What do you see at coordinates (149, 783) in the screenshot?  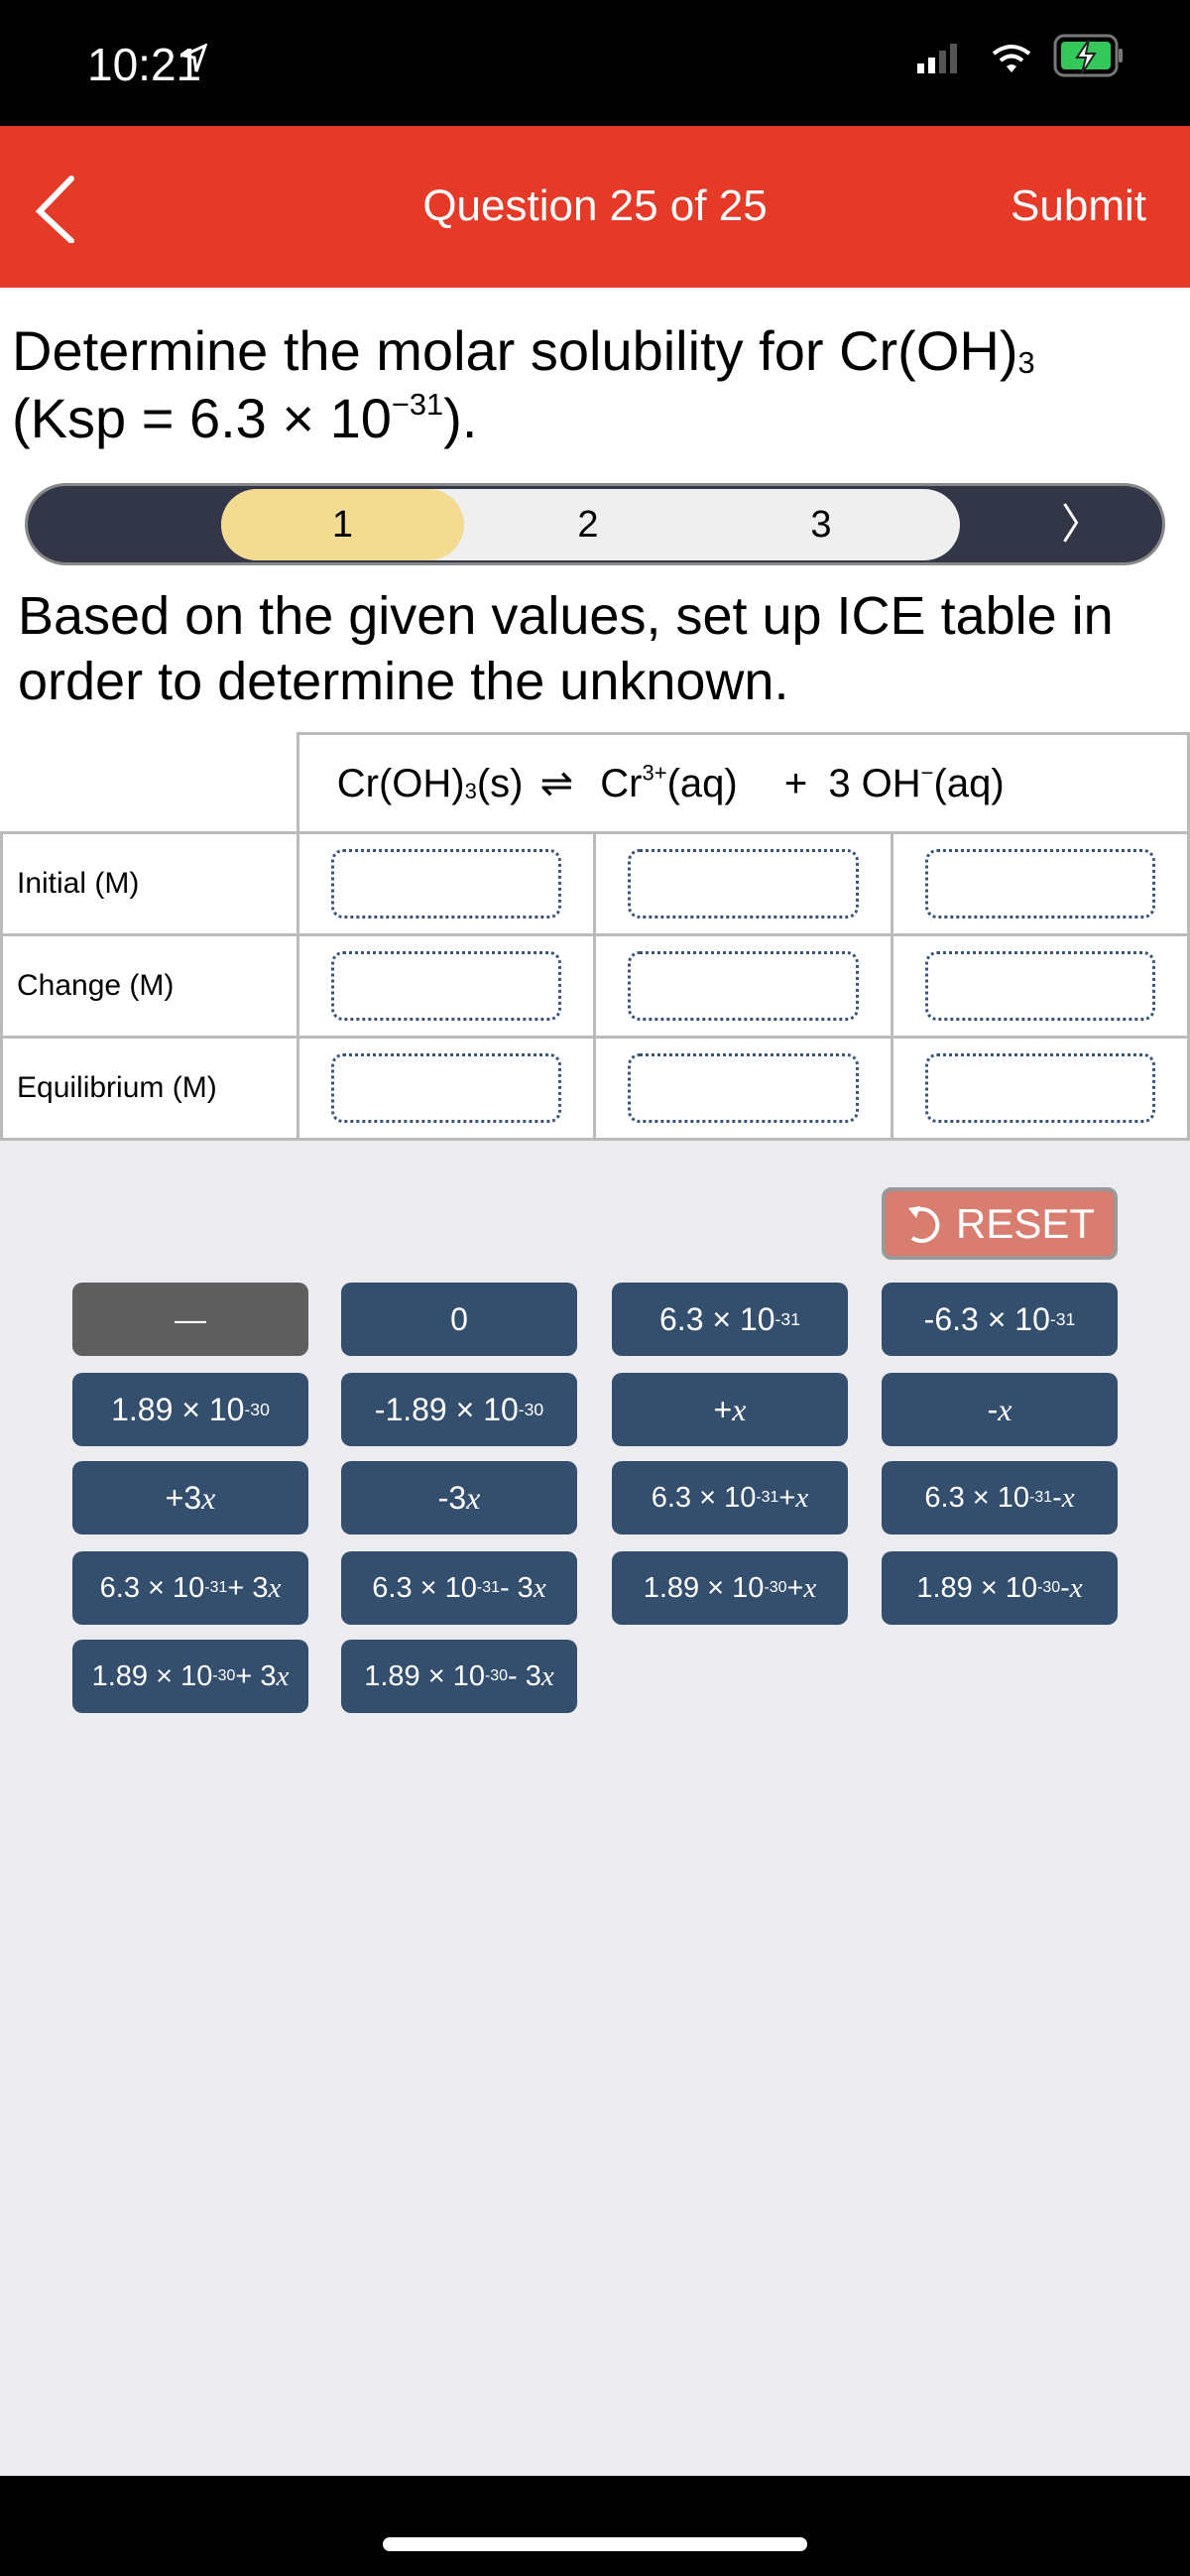 I see `empty-cell` at bounding box center [149, 783].